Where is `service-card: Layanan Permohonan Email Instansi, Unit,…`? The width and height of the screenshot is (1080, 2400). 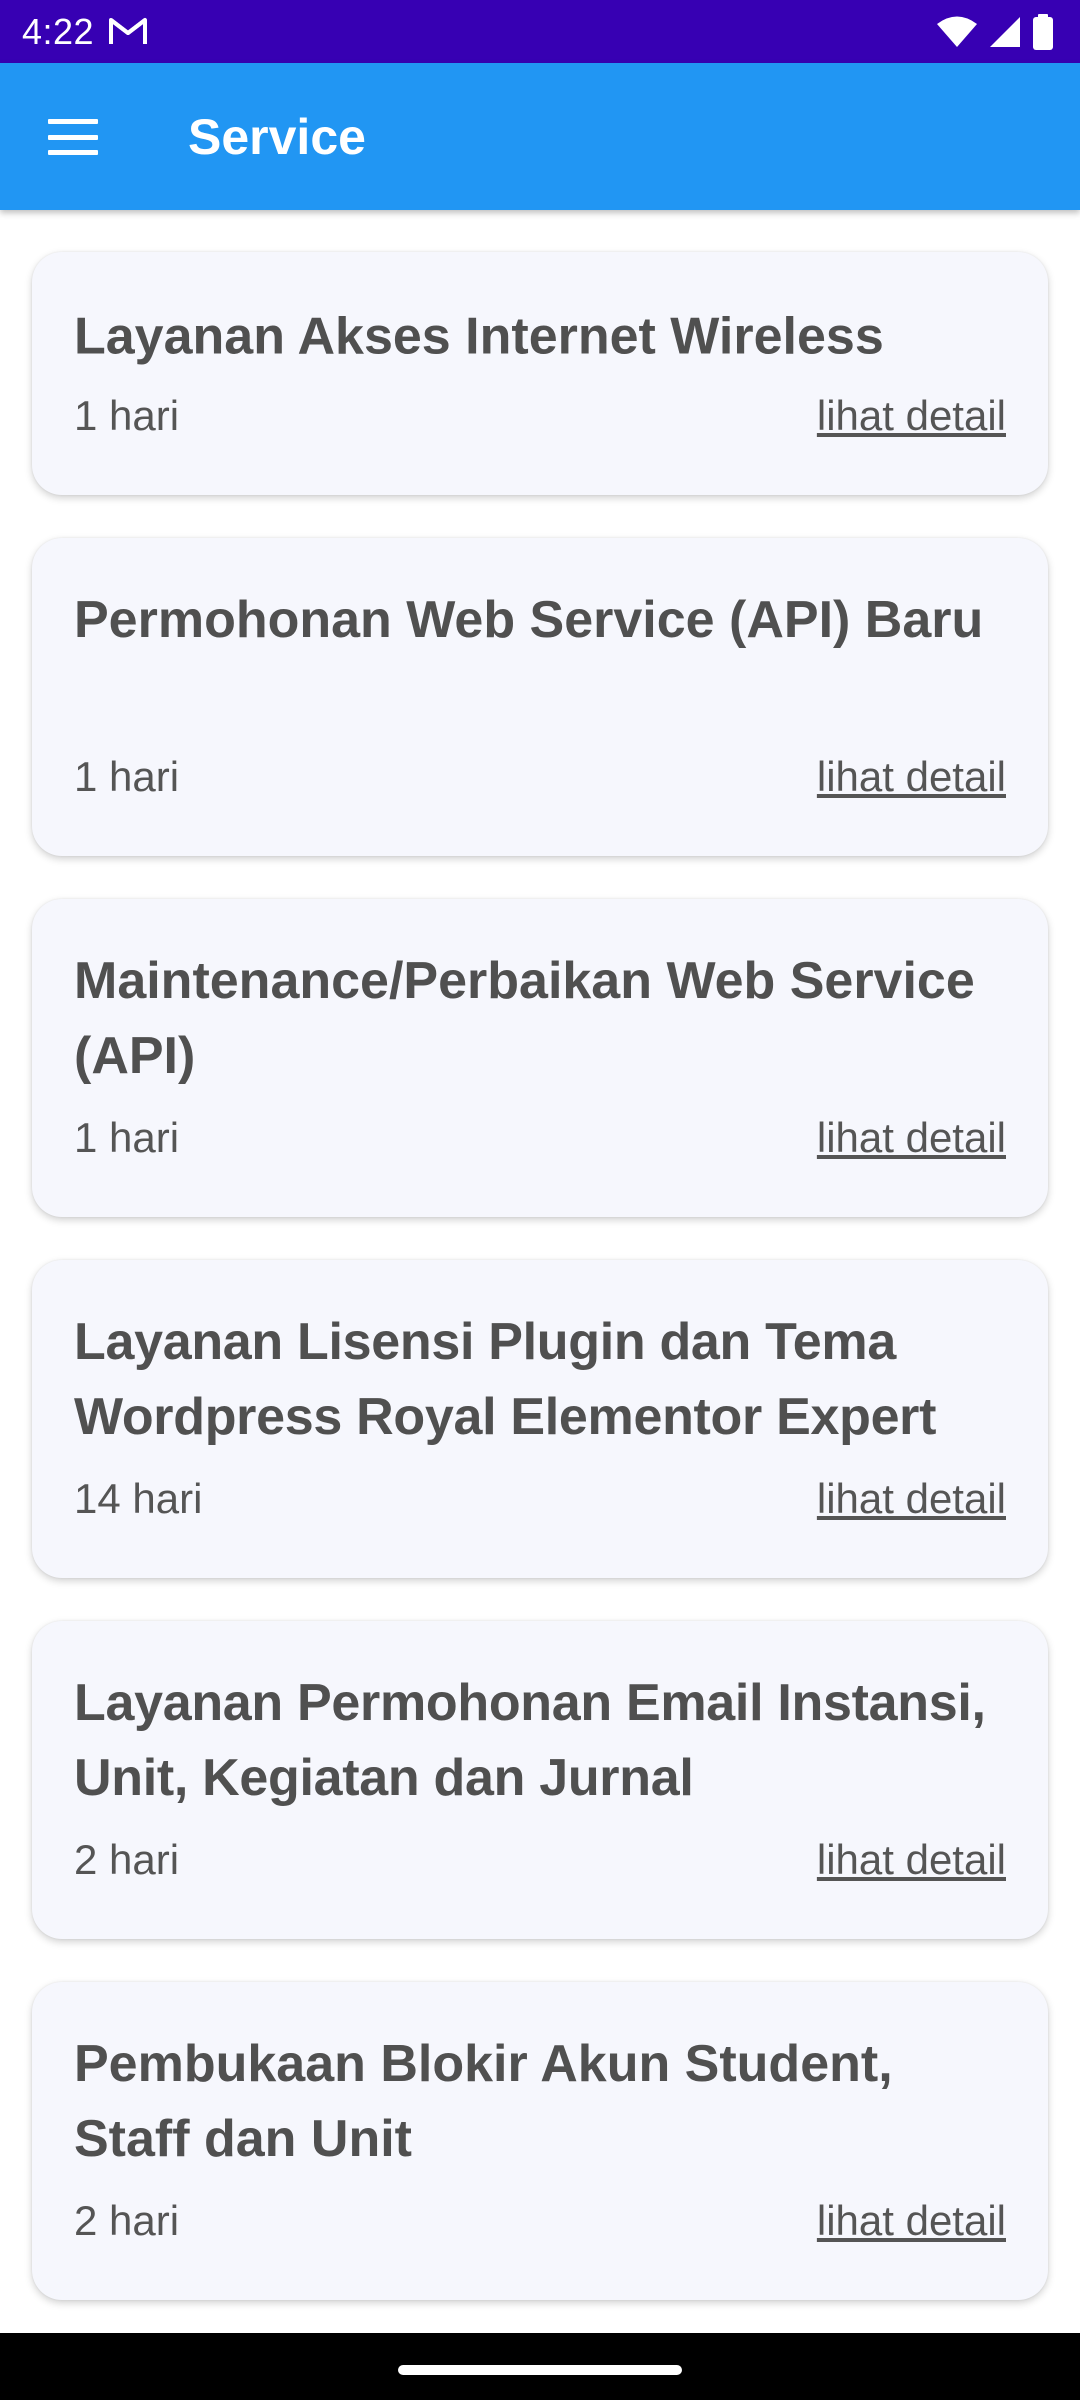
service-card: Layanan Permohonan Email Instansi, Unit,… is located at coordinates (540, 1780).